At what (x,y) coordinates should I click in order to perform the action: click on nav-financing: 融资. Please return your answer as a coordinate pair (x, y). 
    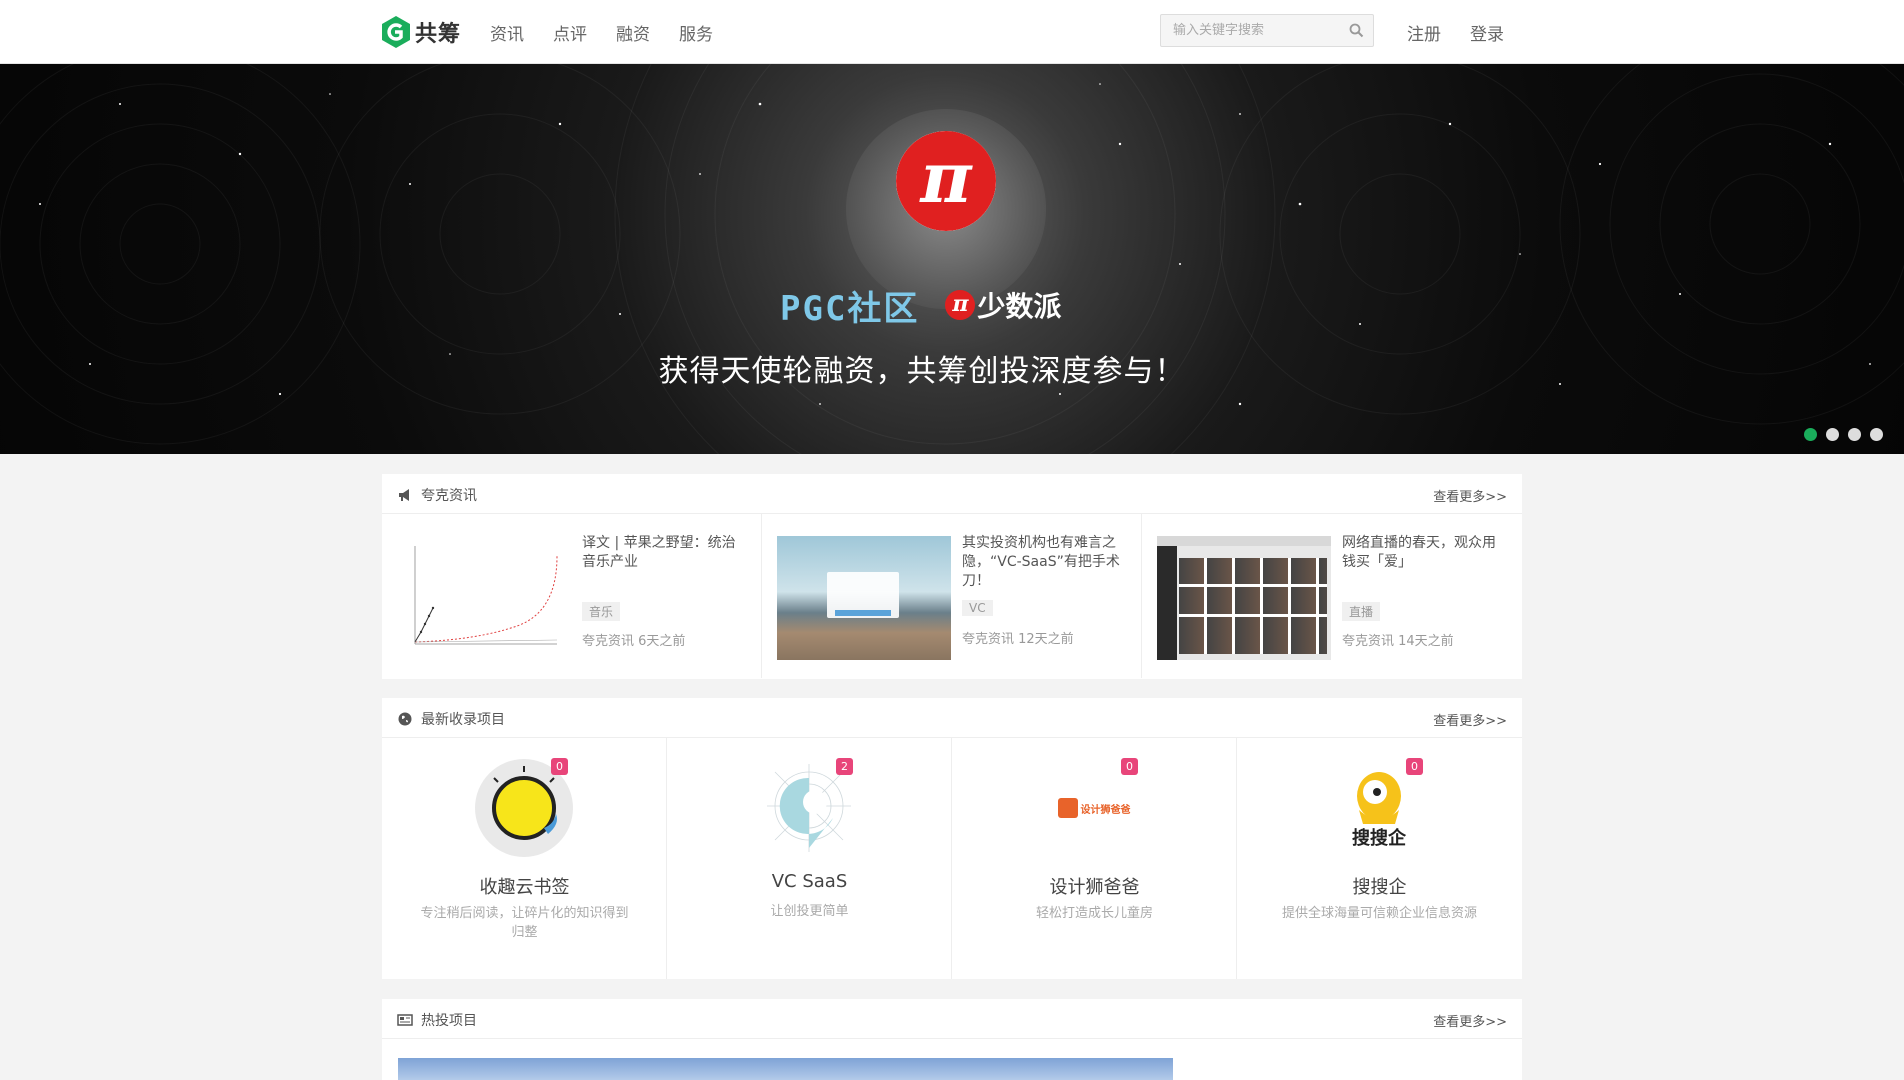
    Looking at the image, I should click on (633, 32).